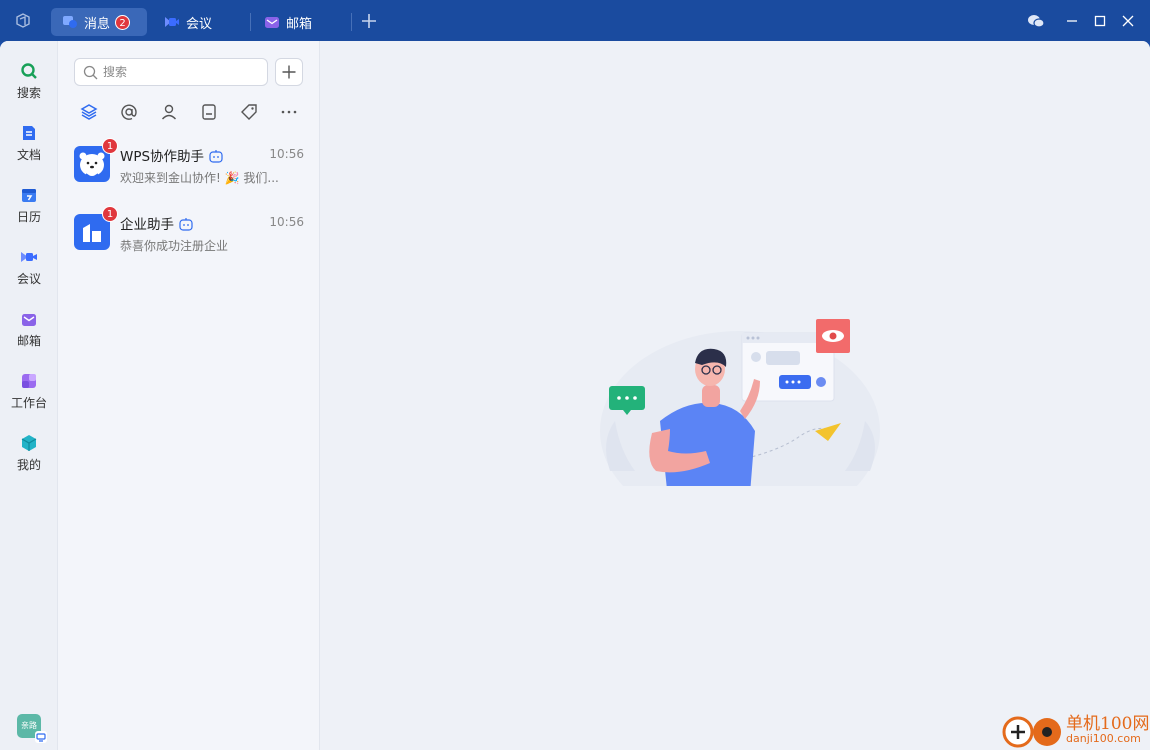  I want to click on rail-item-search: 搜索, so click(29, 90).